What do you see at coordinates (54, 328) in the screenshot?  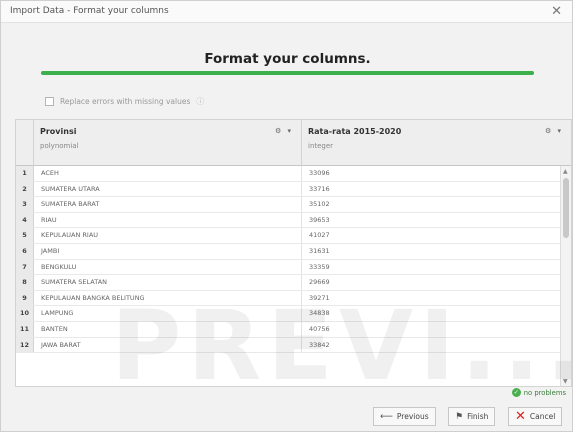 I see `cell-provinsi: BANTEN` at bounding box center [54, 328].